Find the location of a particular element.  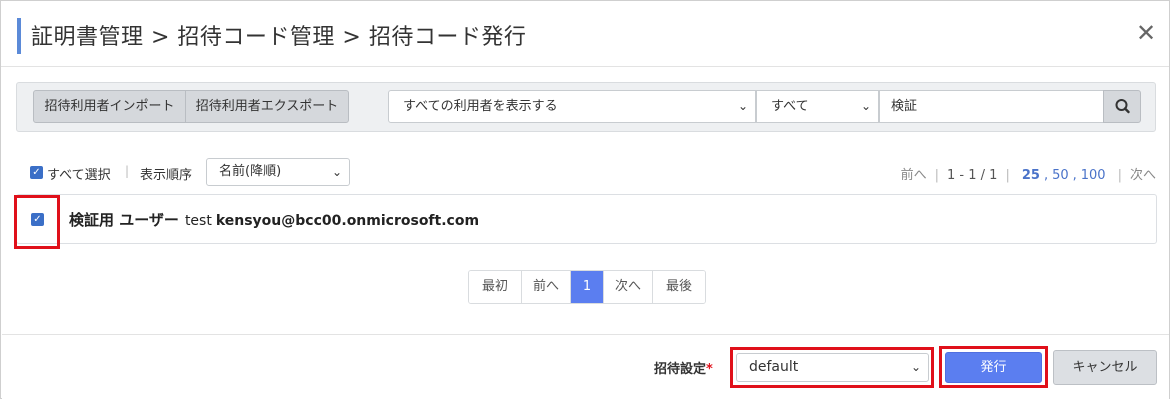

user-email: kensyou@bcc00.onmicrosoft.com is located at coordinates (347, 221).